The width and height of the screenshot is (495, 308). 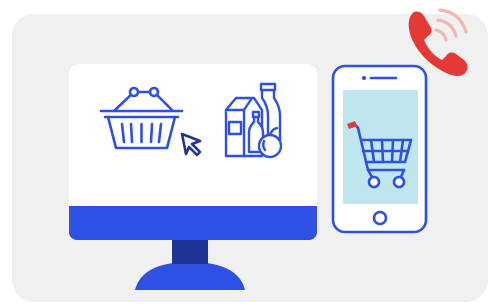 I want to click on phone-home-button, so click(x=380, y=218).